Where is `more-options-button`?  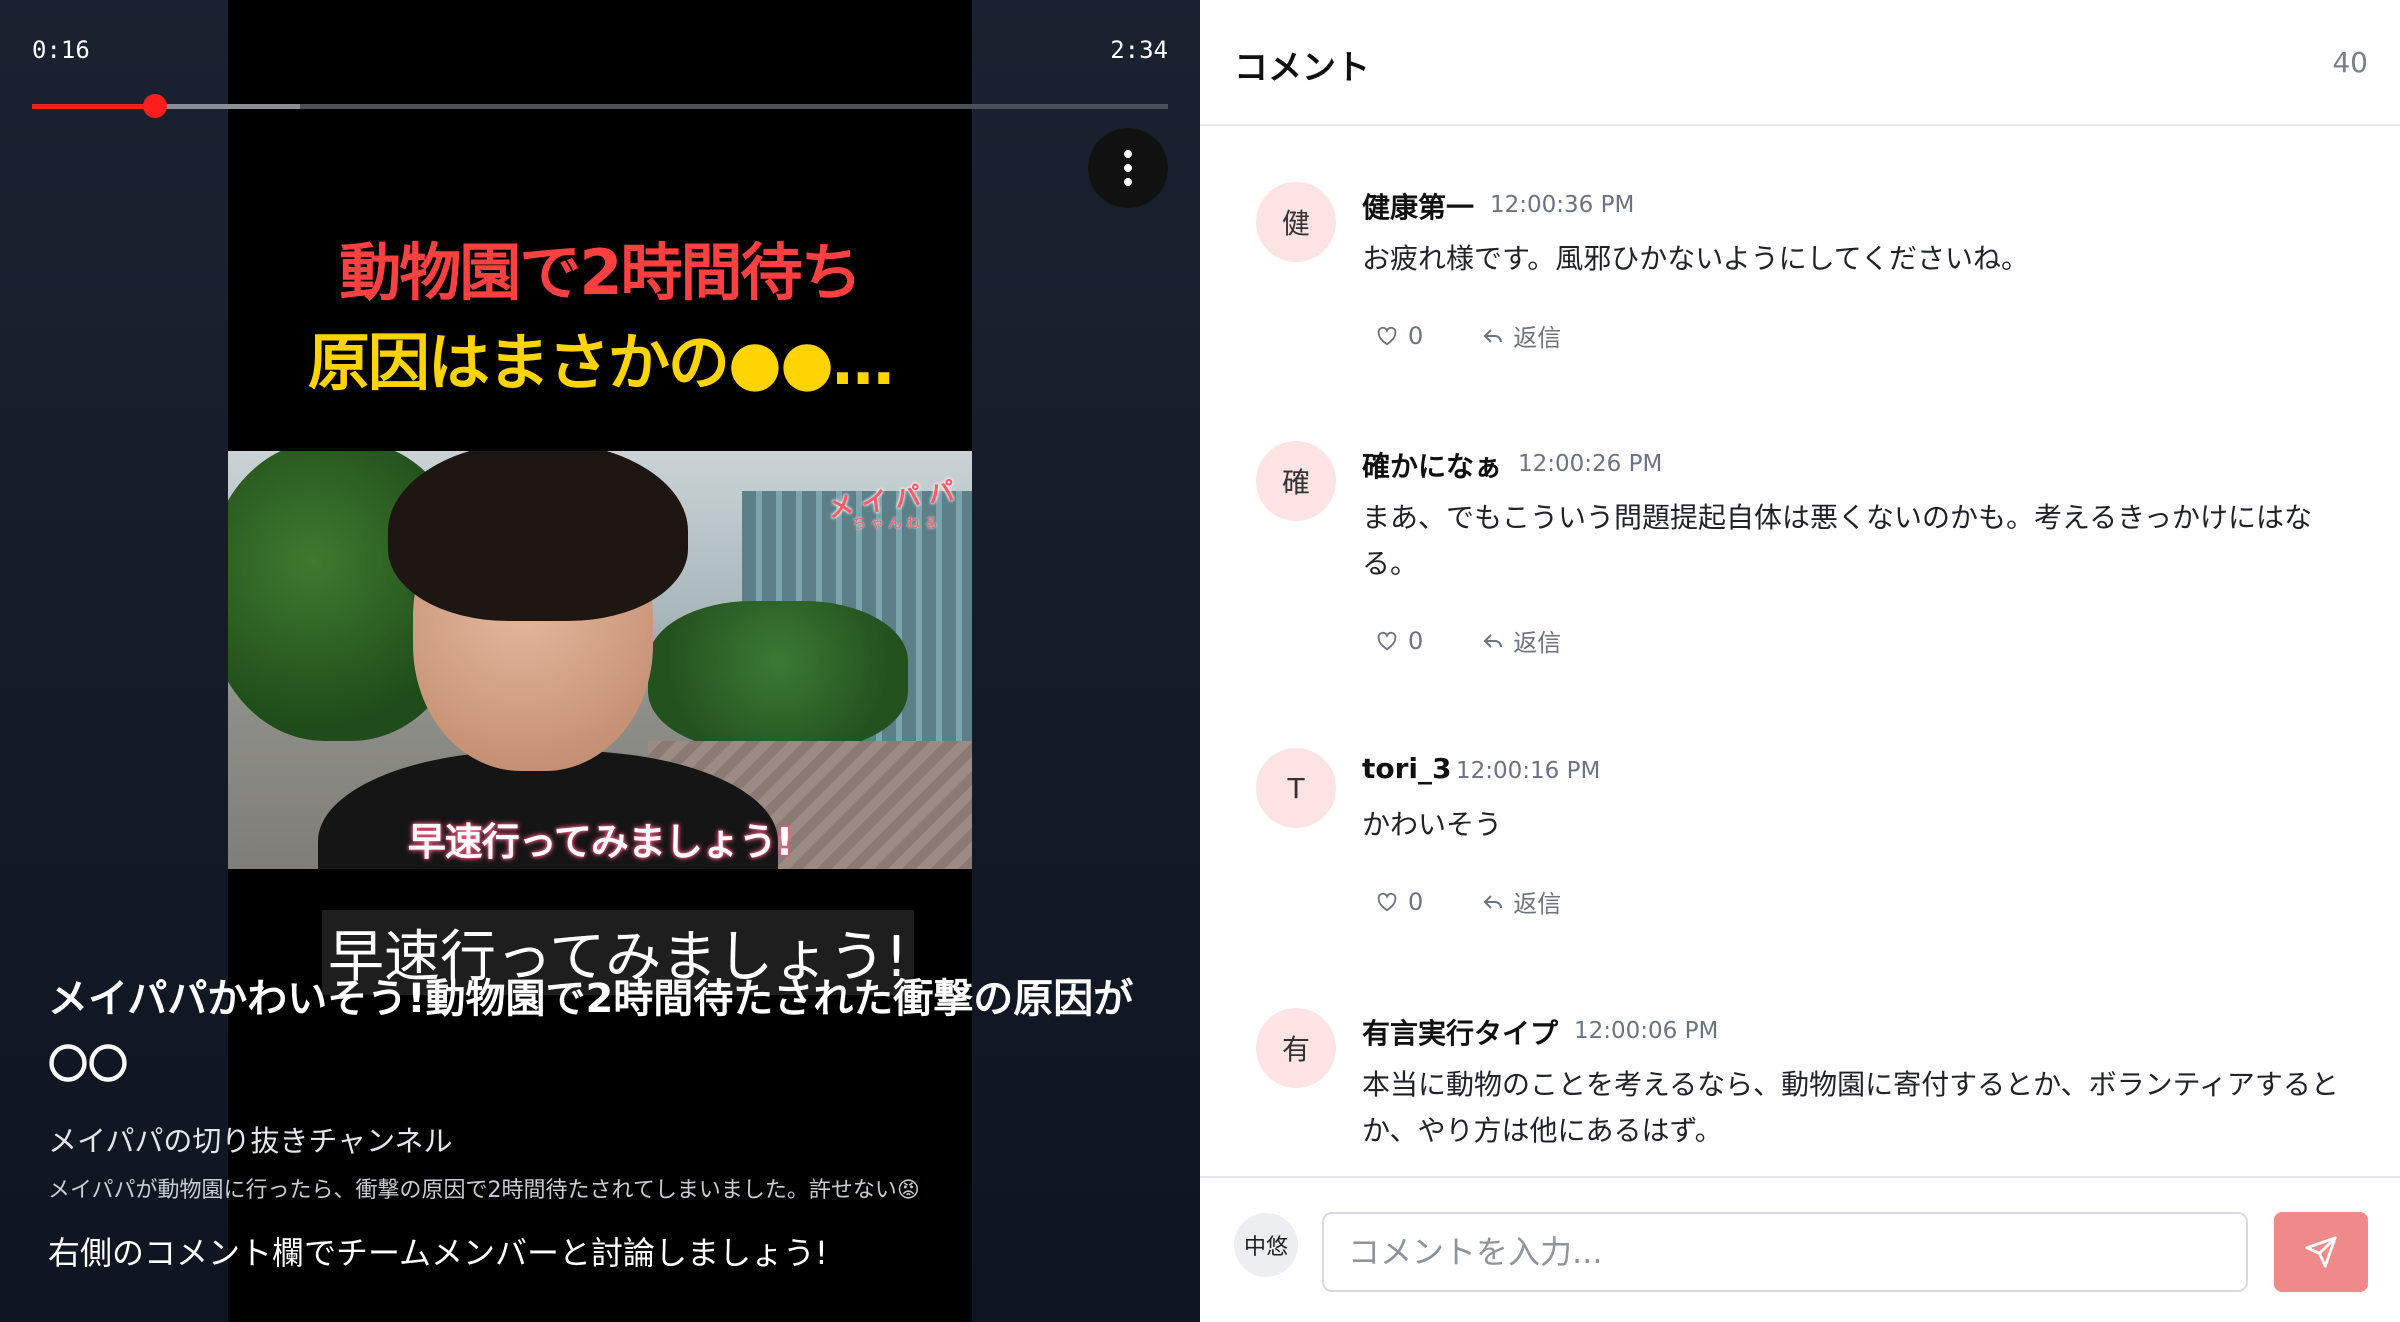 more-options-button is located at coordinates (1128, 168).